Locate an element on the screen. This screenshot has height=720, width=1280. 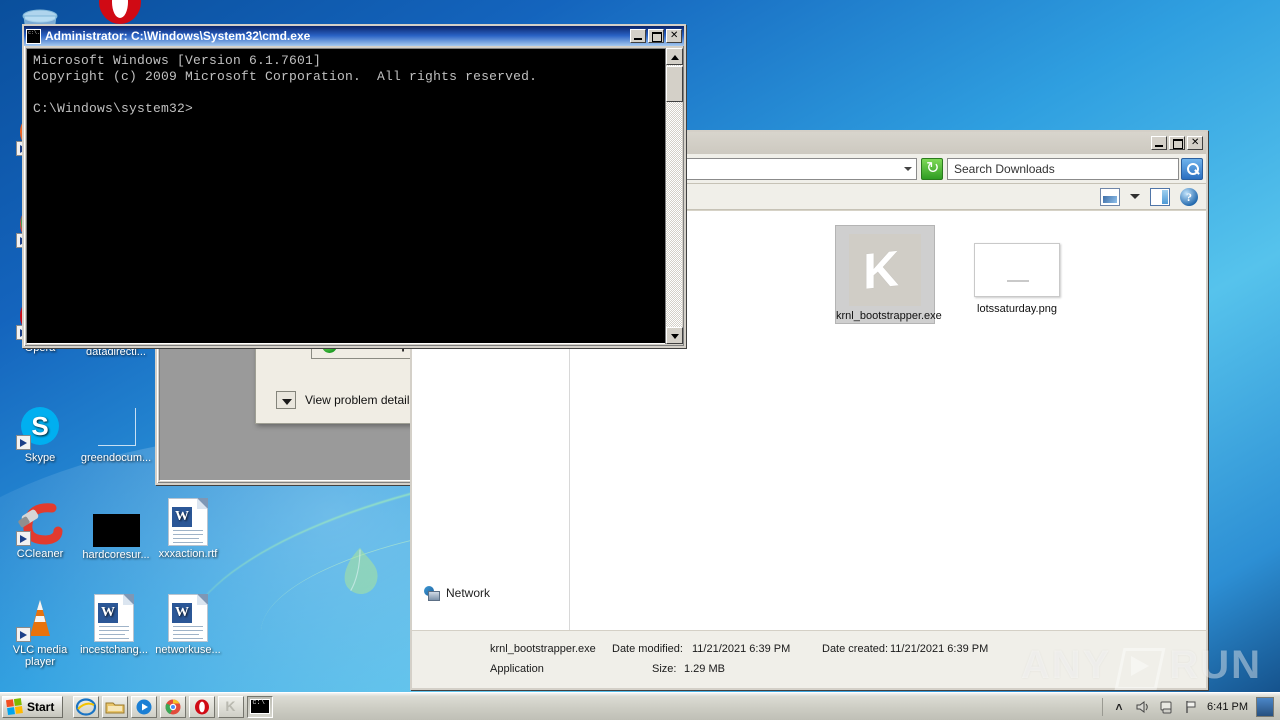
black-thumbnail-icon is located at coordinates (116, 530).